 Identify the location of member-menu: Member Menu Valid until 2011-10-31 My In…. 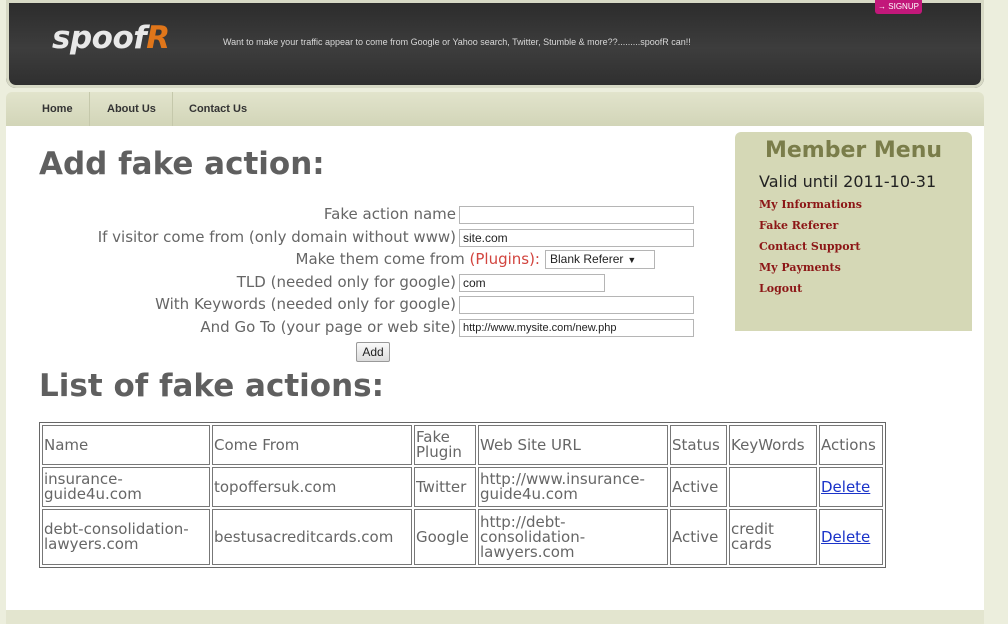
(853, 231).